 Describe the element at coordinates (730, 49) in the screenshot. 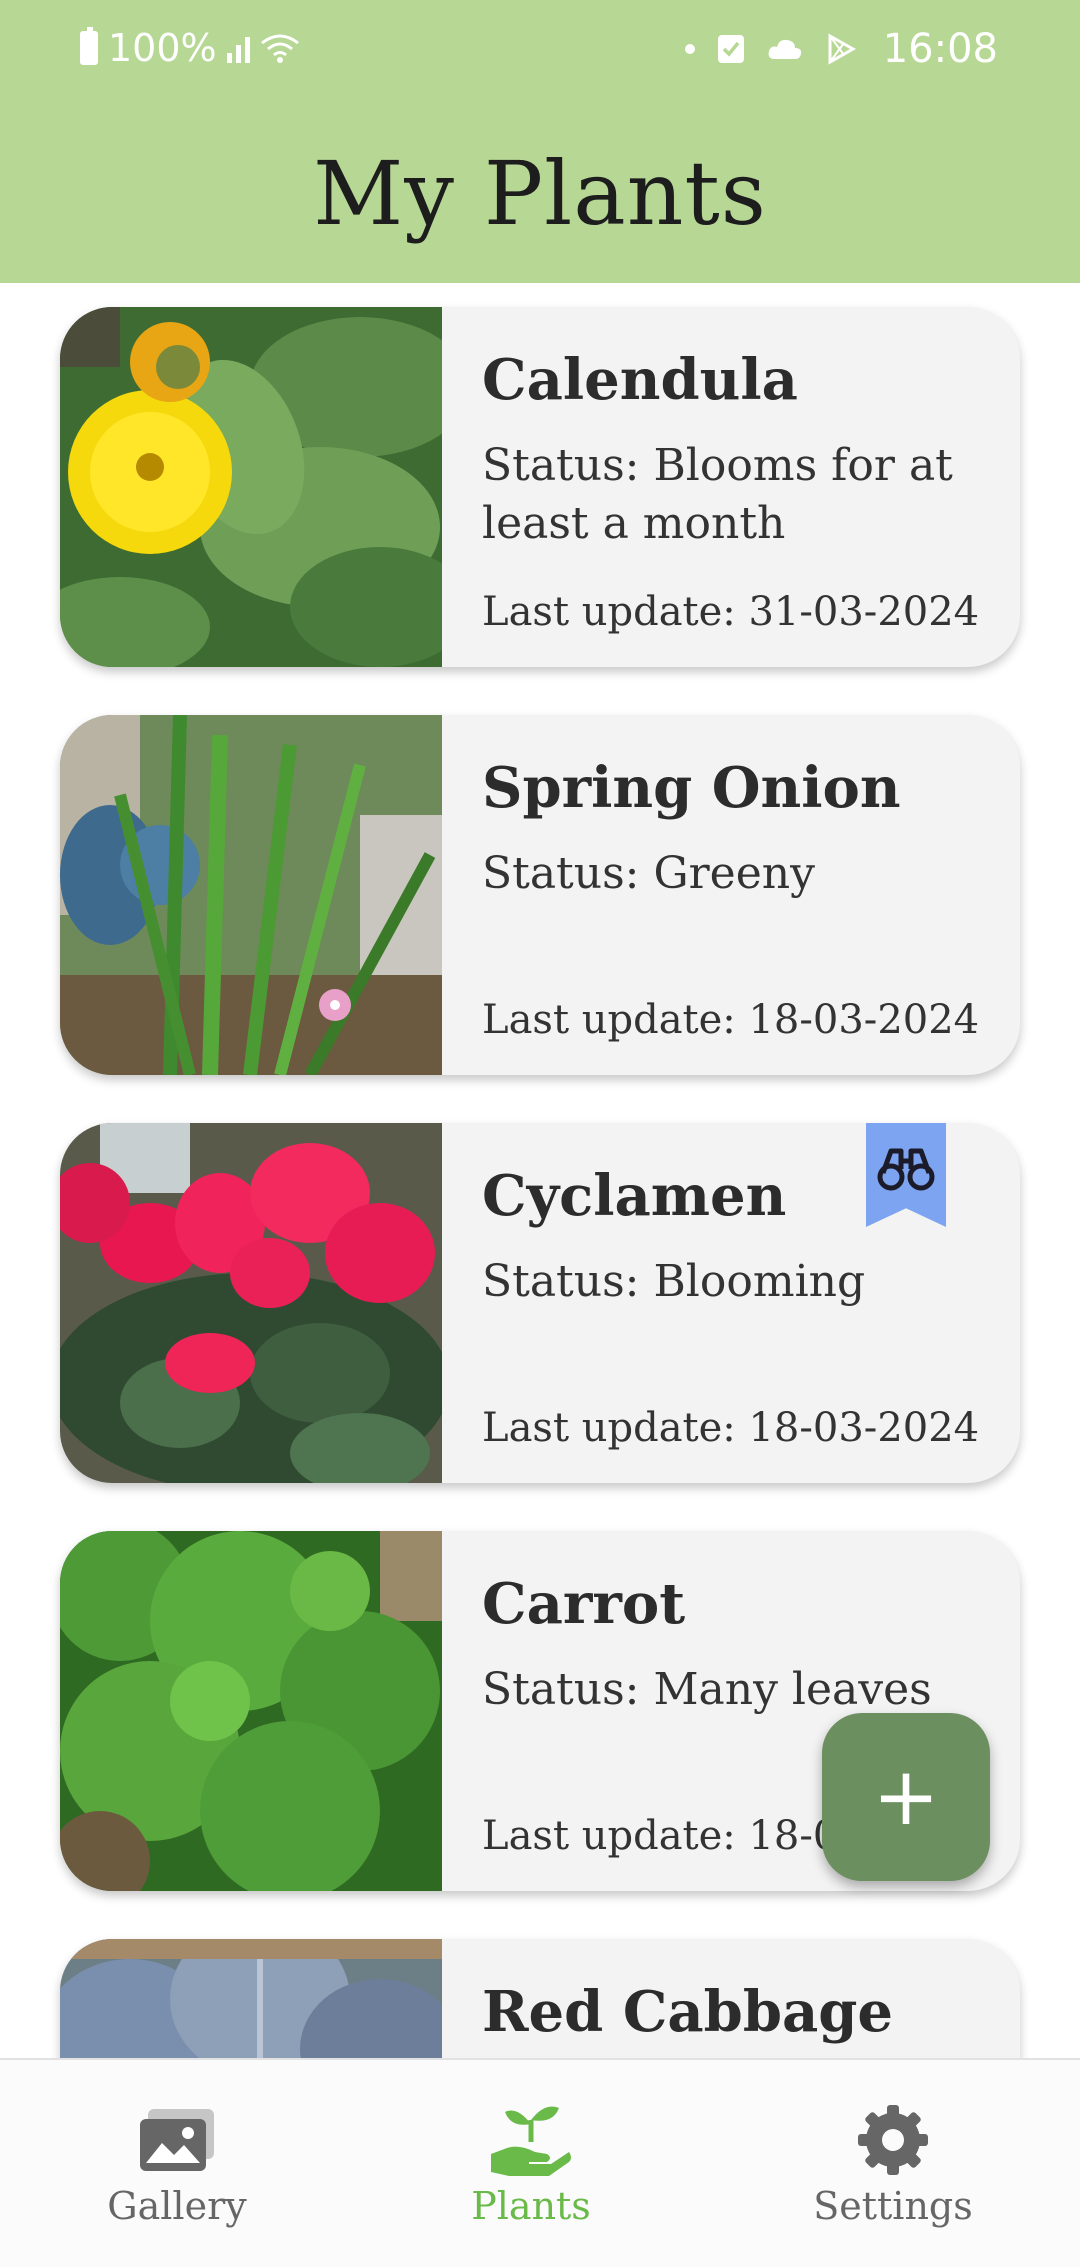

I see `checkbox-notification-icon` at that location.